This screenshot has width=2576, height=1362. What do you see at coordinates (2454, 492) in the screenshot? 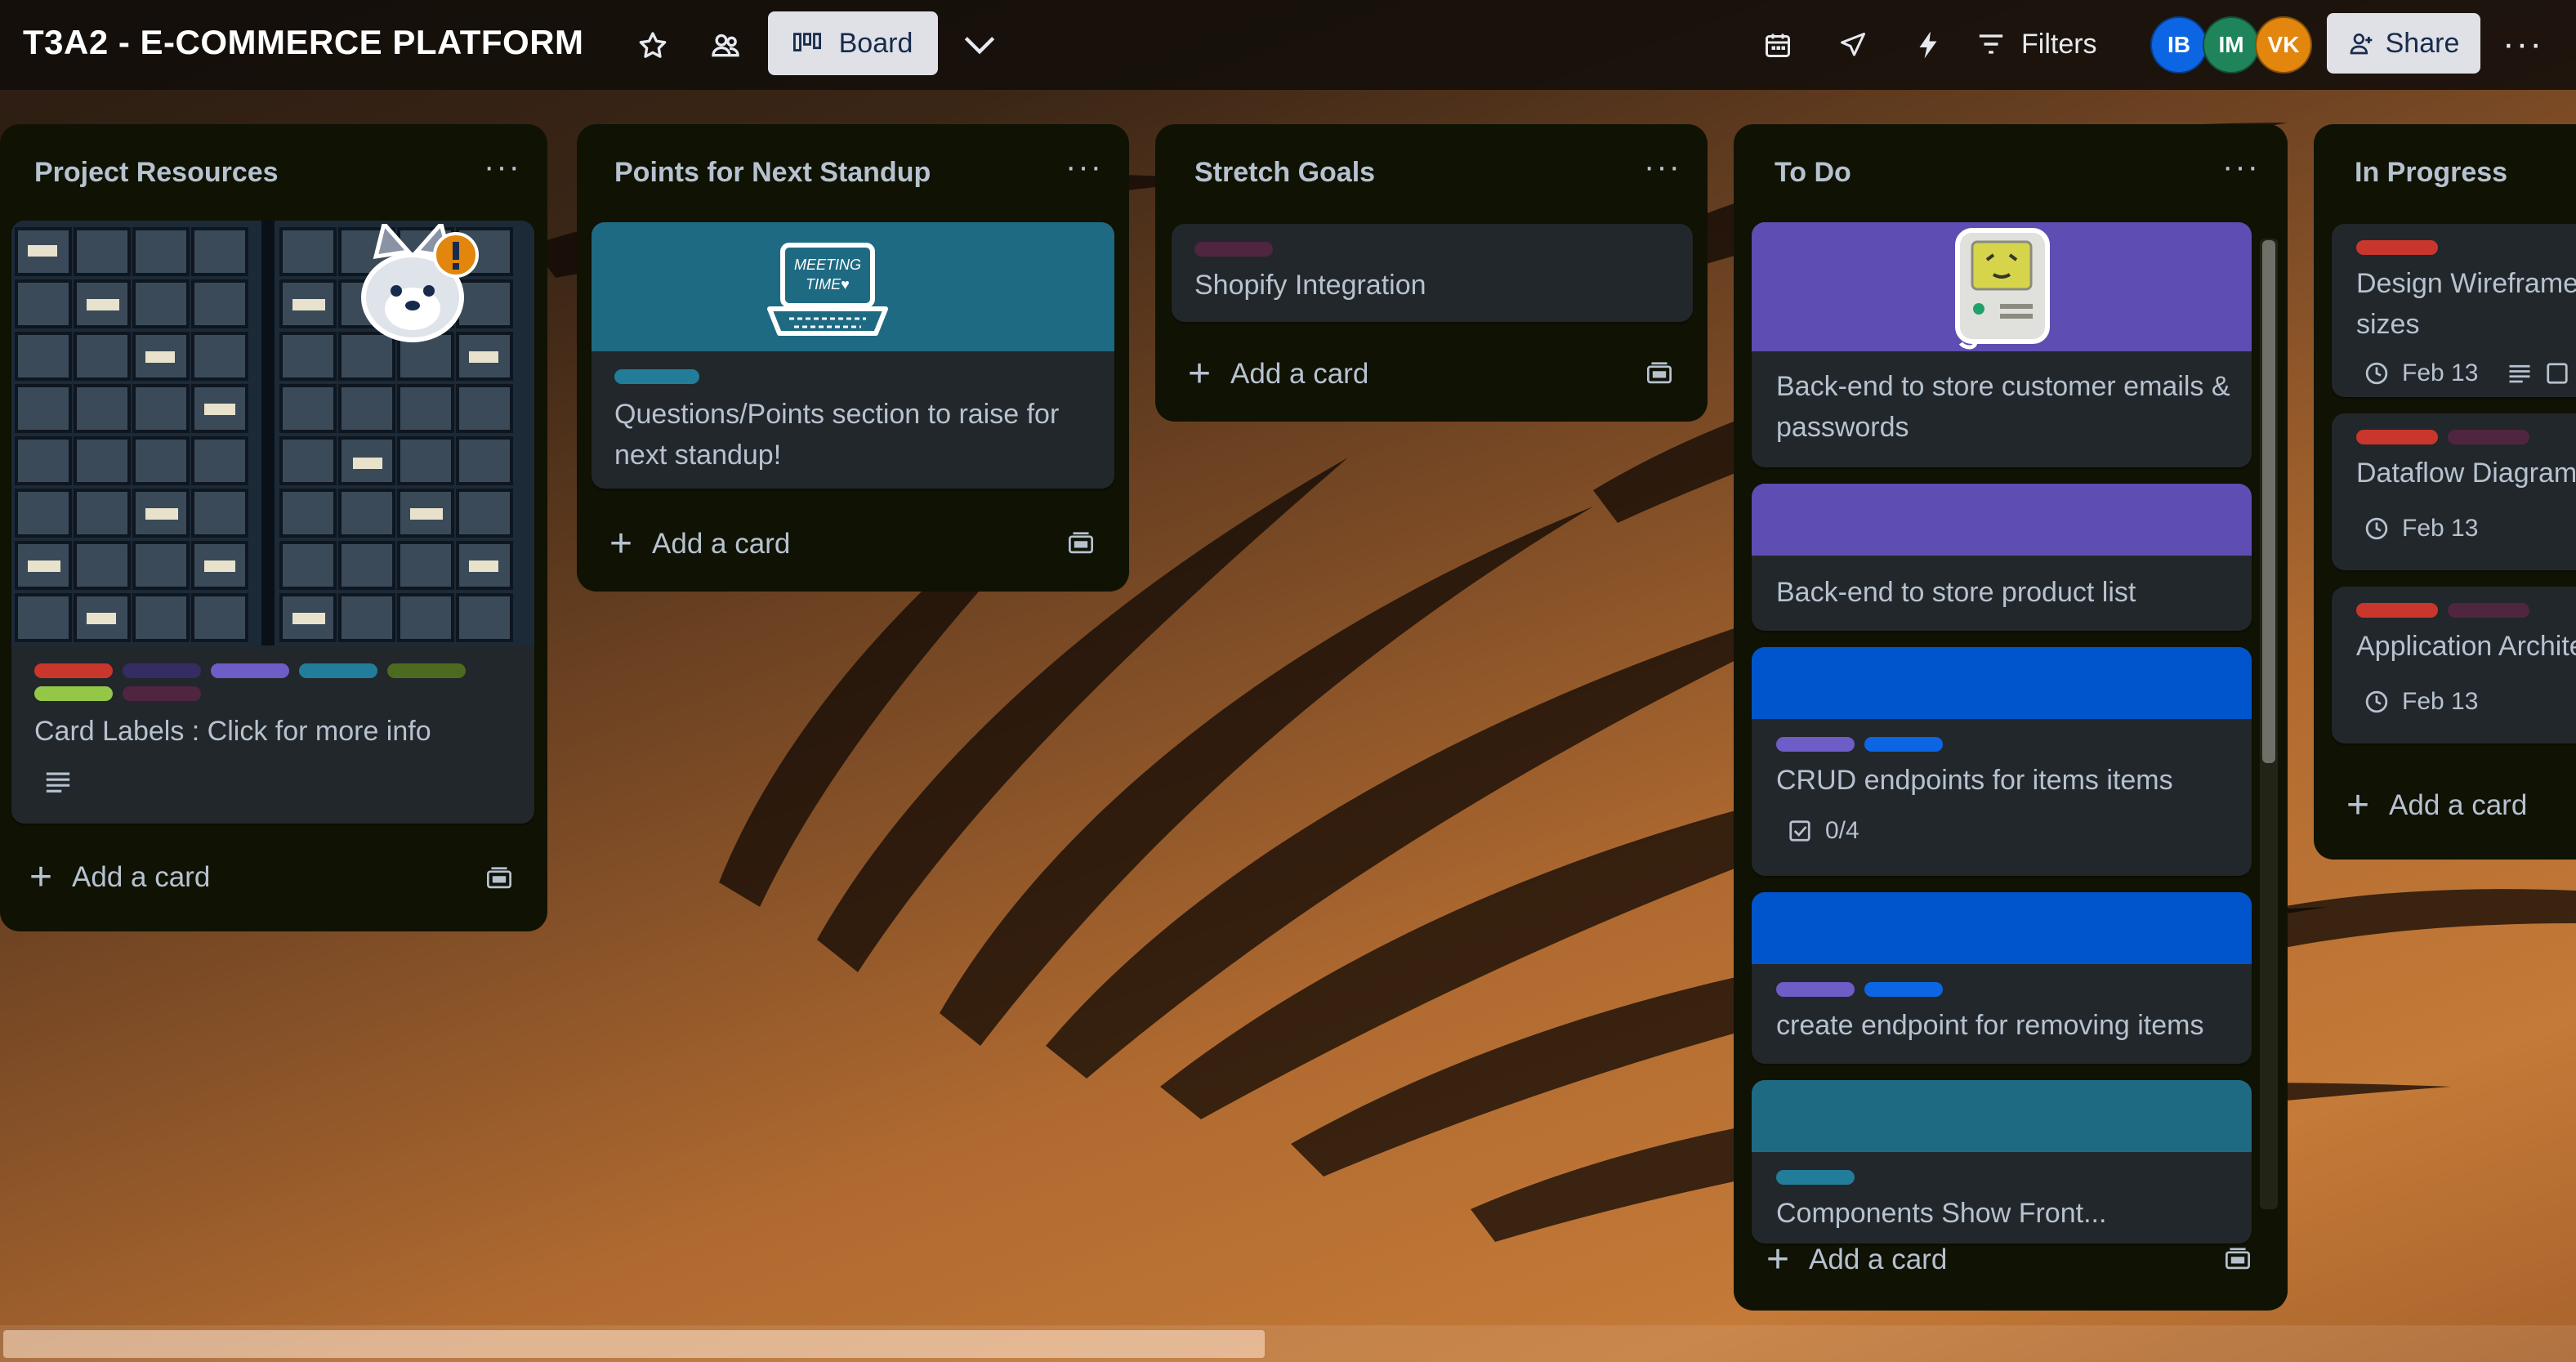
I see `card-dataflow-diagram: Dataflow Diagram Feb 13` at bounding box center [2454, 492].